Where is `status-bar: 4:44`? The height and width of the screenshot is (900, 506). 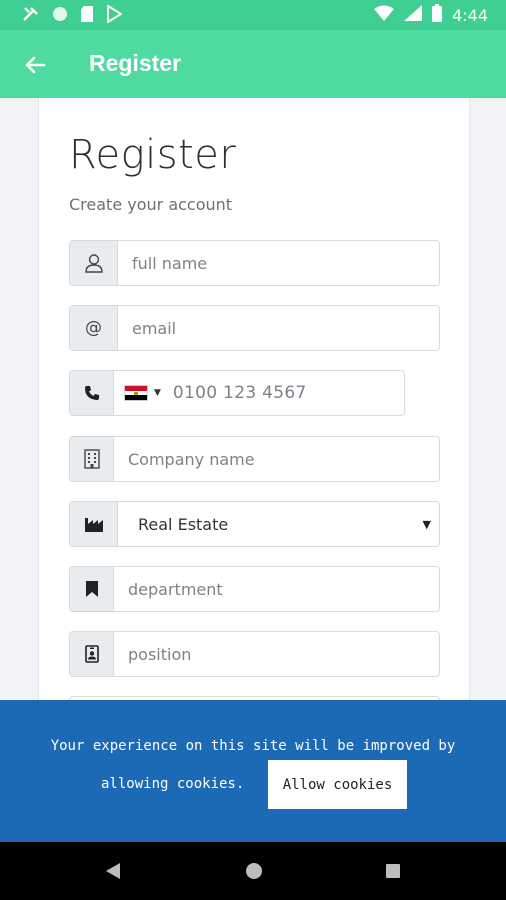
status-bar: 4:44 is located at coordinates (253, 15).